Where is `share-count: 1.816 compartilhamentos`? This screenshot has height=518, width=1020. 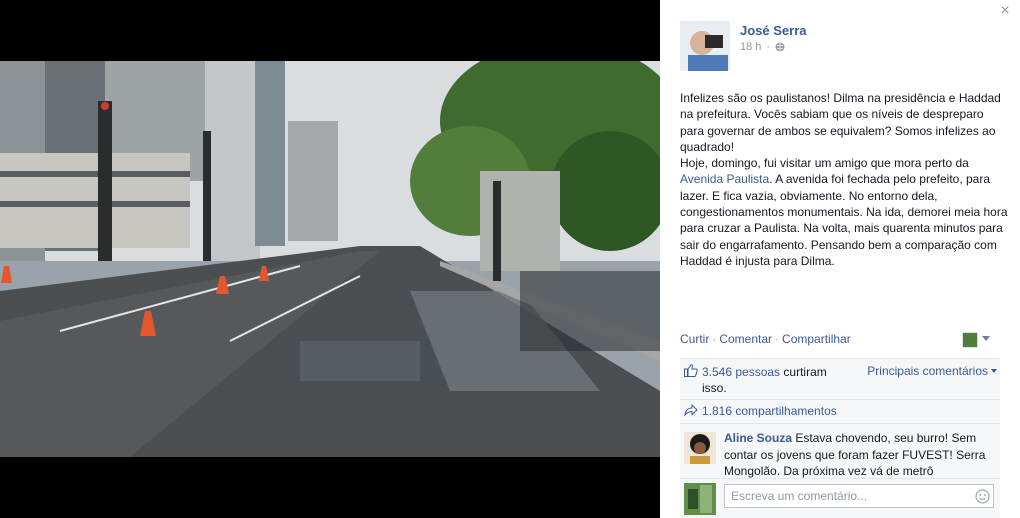
share-count: 1.816 compartilhamentos is located at coordinates (769, 411).